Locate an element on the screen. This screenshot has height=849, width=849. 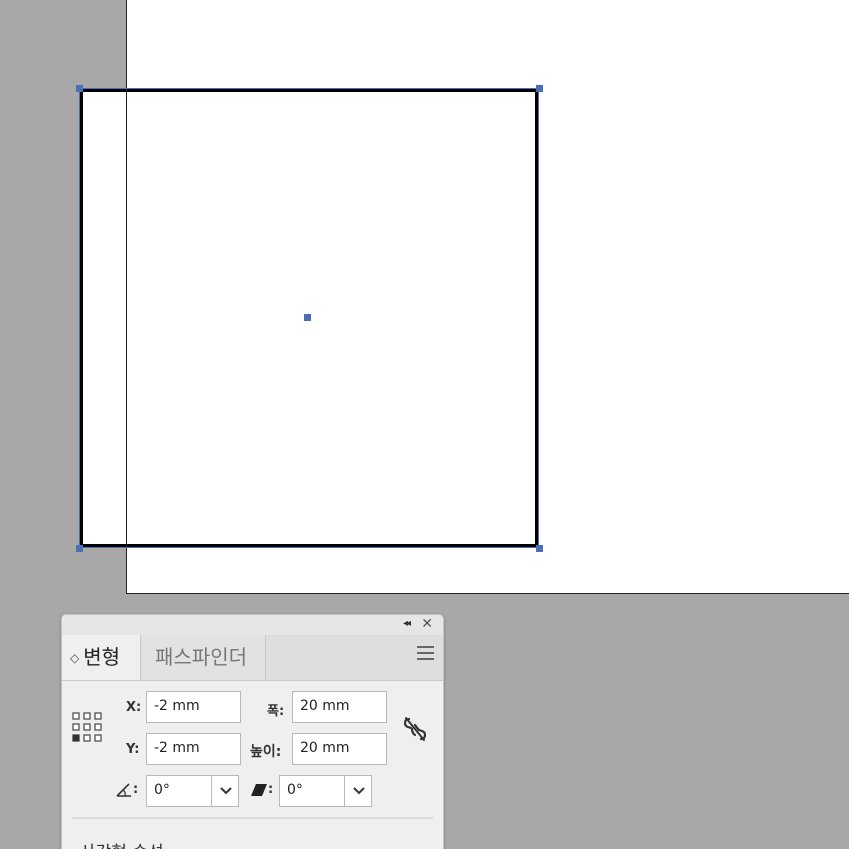
tab-pathfinder-label: 패스파인더 is located at coordinates (201, 657).